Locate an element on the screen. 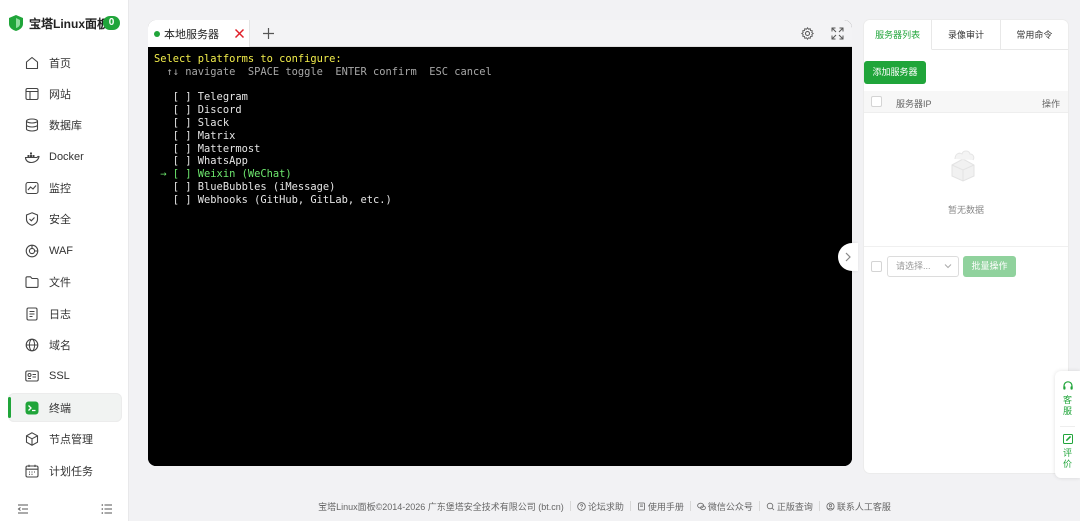 The height and width of the screenshot is (521, 1080). tab-session-audit: 录像审计 is located at coordinates (966, 35).